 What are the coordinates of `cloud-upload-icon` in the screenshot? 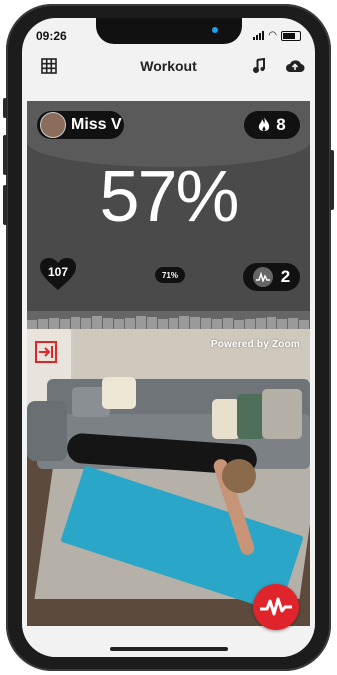 It's located at (295, 66).